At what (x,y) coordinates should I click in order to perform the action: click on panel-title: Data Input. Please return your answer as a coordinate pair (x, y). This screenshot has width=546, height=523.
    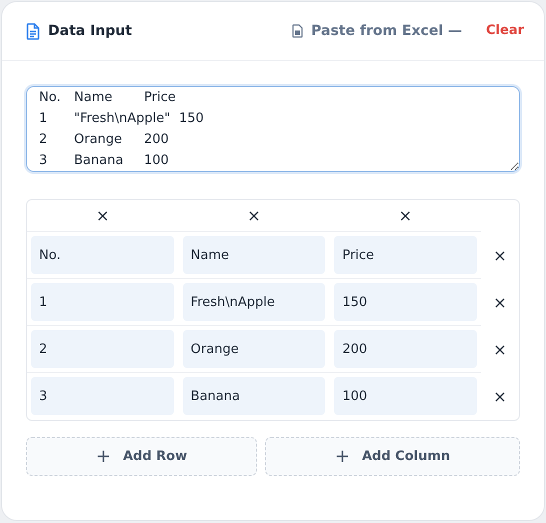
    Looking at the image, I should click on (90, 31).